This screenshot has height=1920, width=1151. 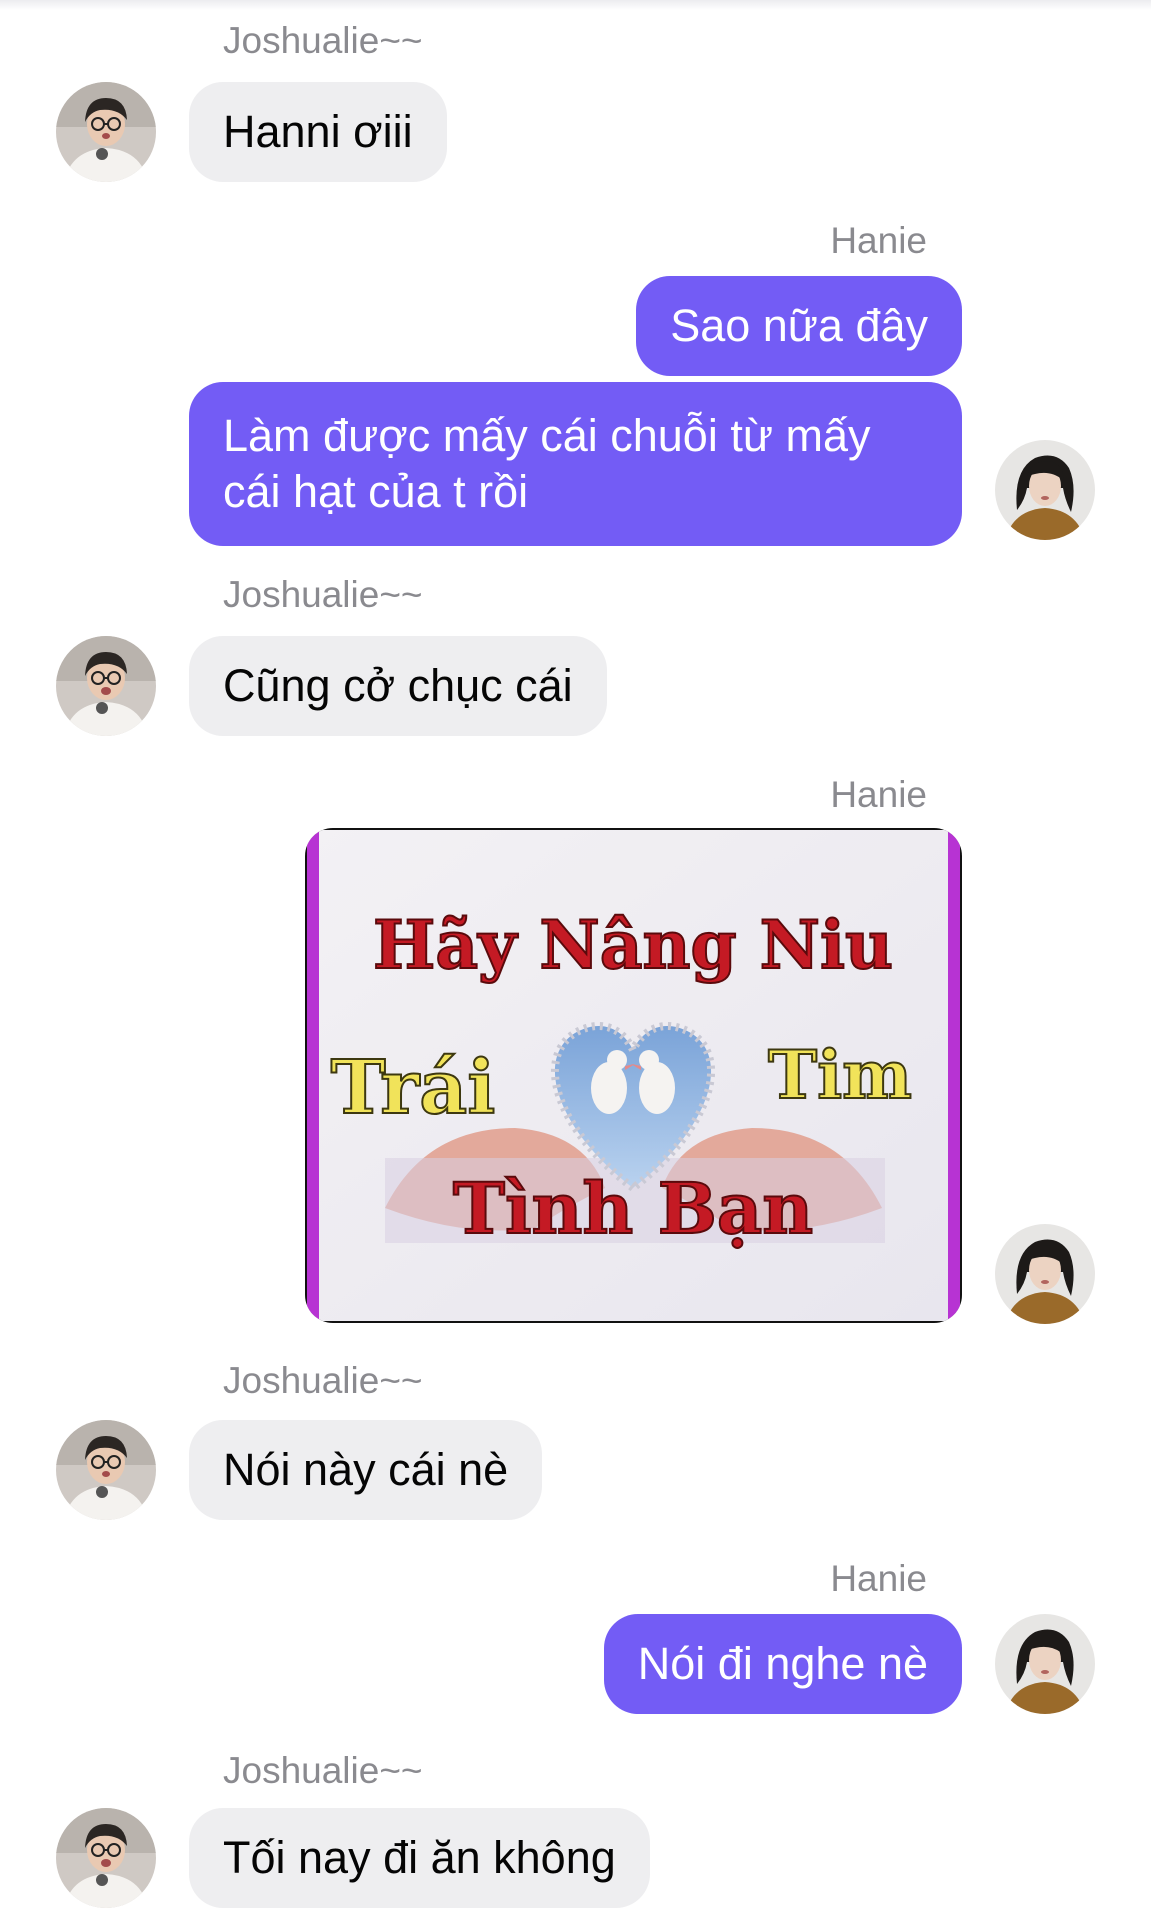 What do you see at coordinates (398, 686) in the screenshot?
I see `message-bubble-incoming: Cũng cở chục cái` at bounding box center [398, 686].